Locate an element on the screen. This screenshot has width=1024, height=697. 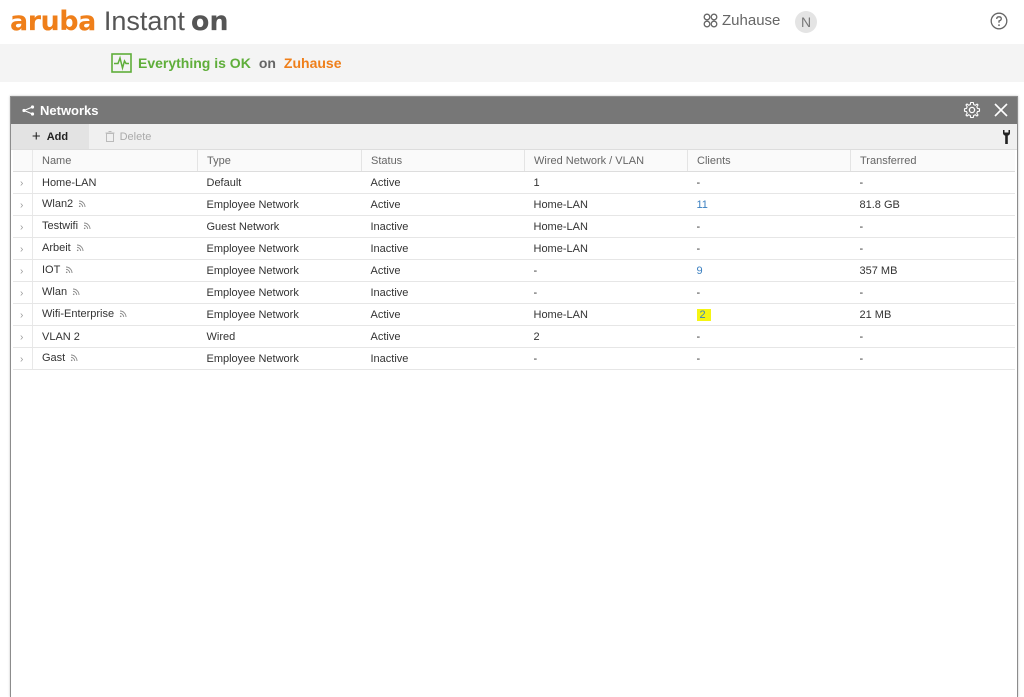
cell-name: Gast is located at coordinates (115, 358).